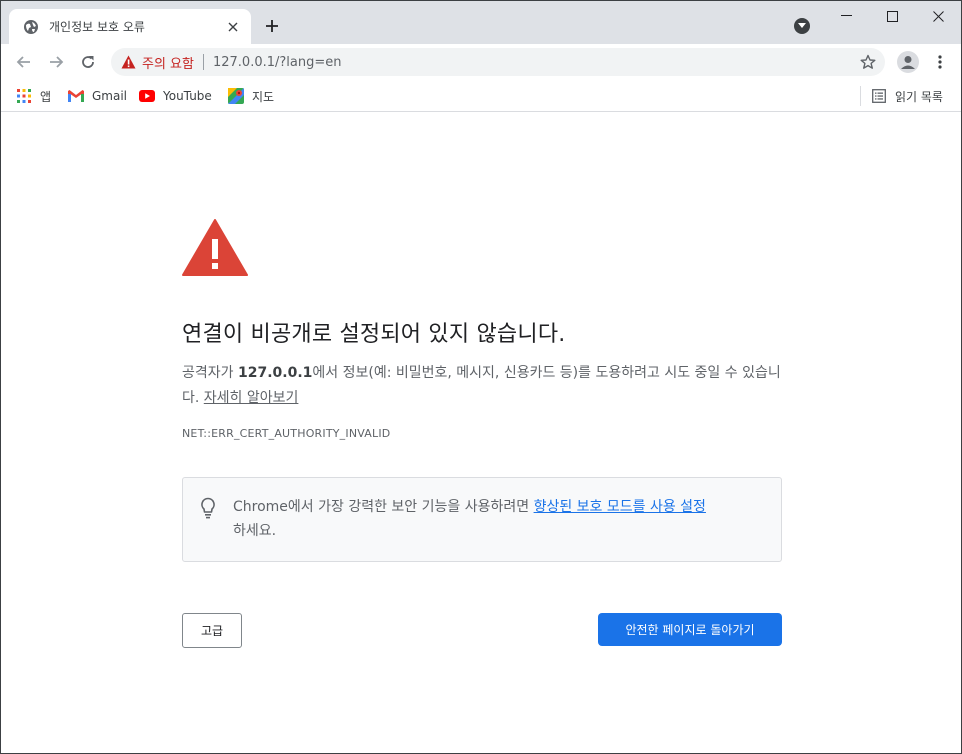  I want to click on advanced-button: 고급, so click(212, 630).